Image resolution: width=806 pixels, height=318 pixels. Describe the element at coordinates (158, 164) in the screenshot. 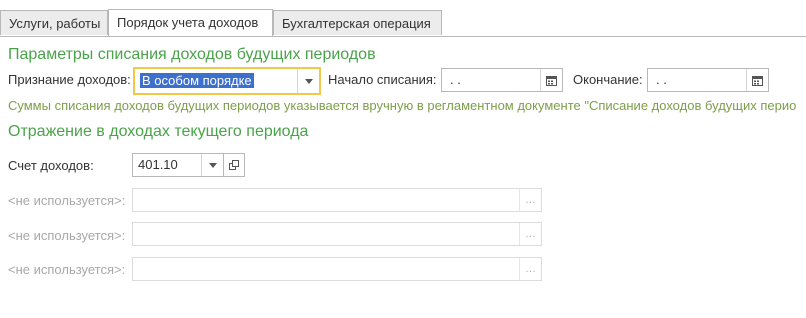

I see `income-account-value: 401.10` at that location.